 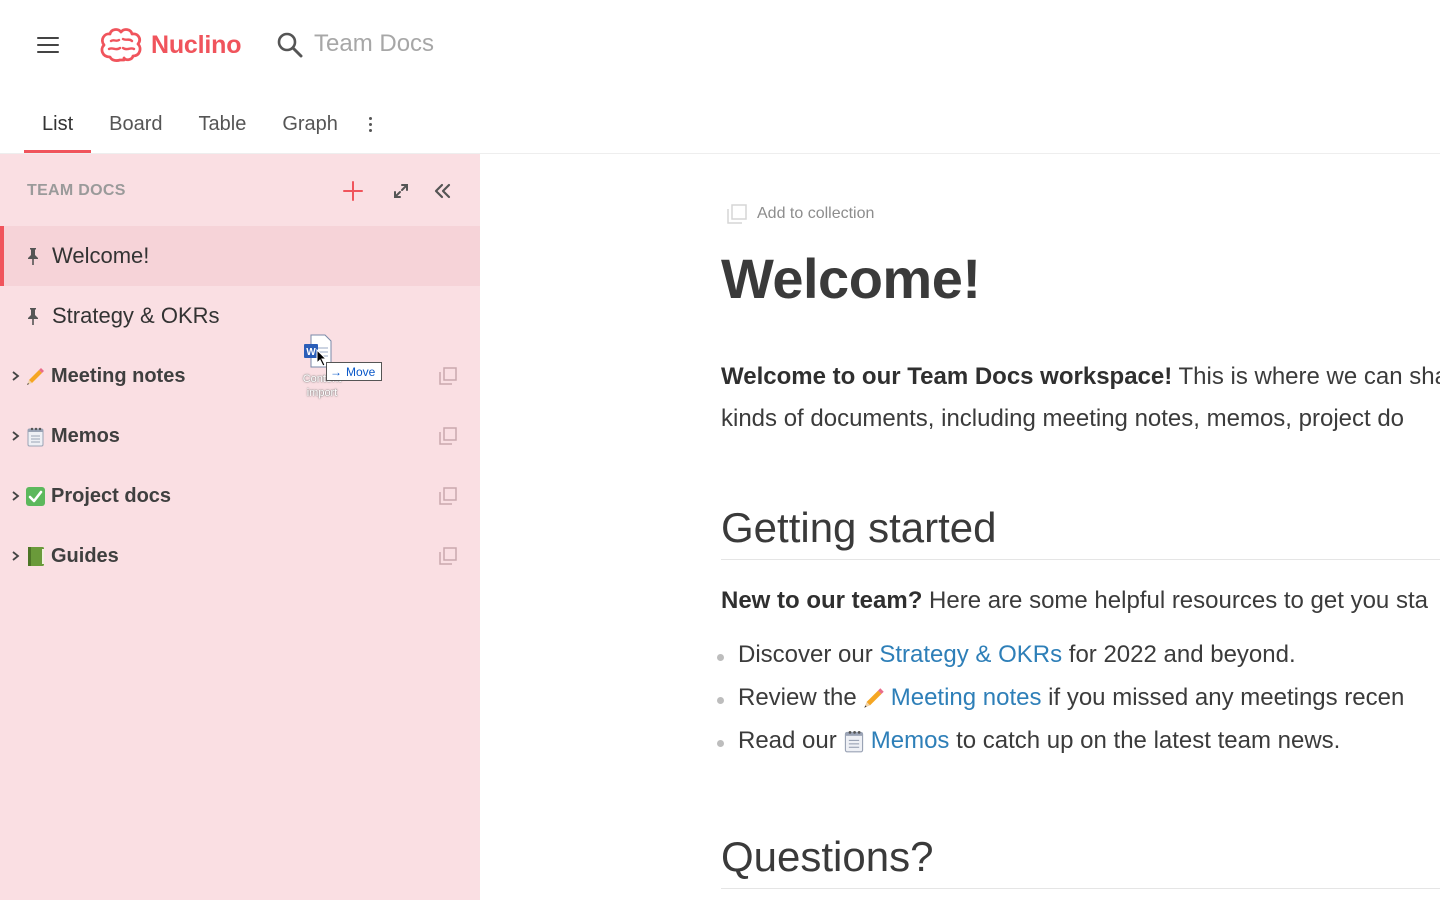 I want to click on app-name: Nuclino, so click(x=196, y=44).